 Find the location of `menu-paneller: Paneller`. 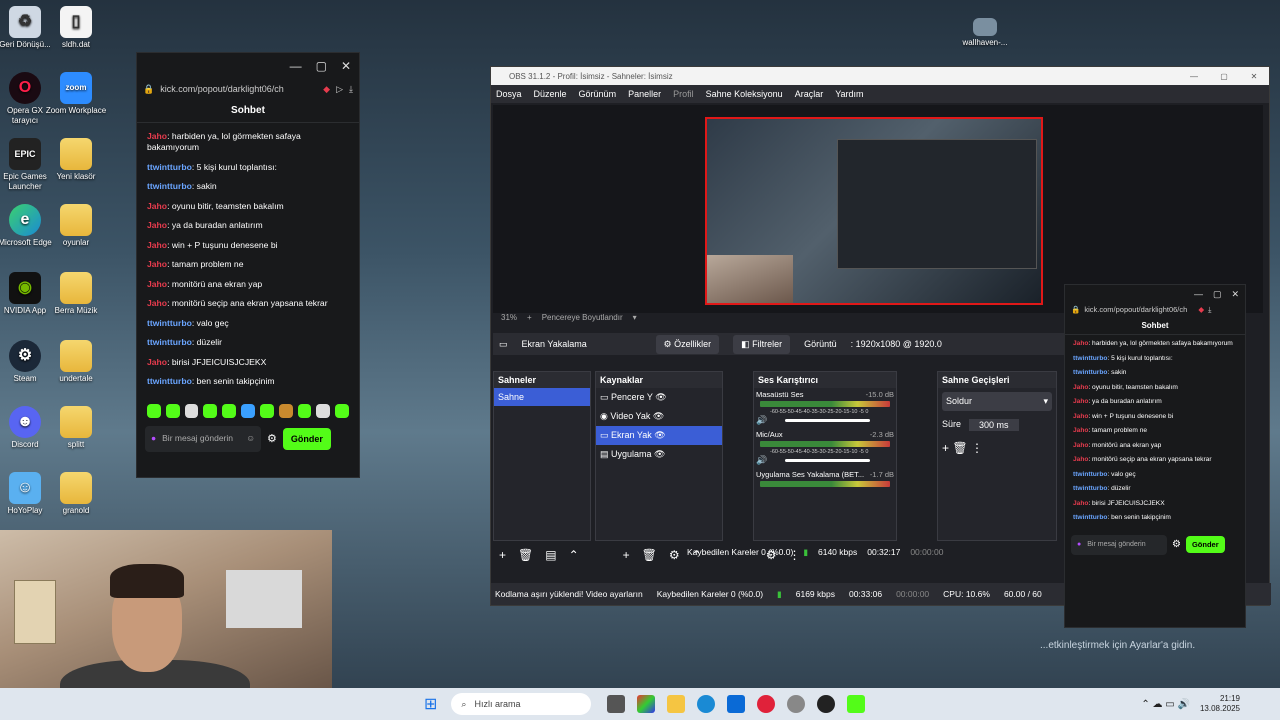

menu-paneller: Paneller is located at coordinates (644, 94).